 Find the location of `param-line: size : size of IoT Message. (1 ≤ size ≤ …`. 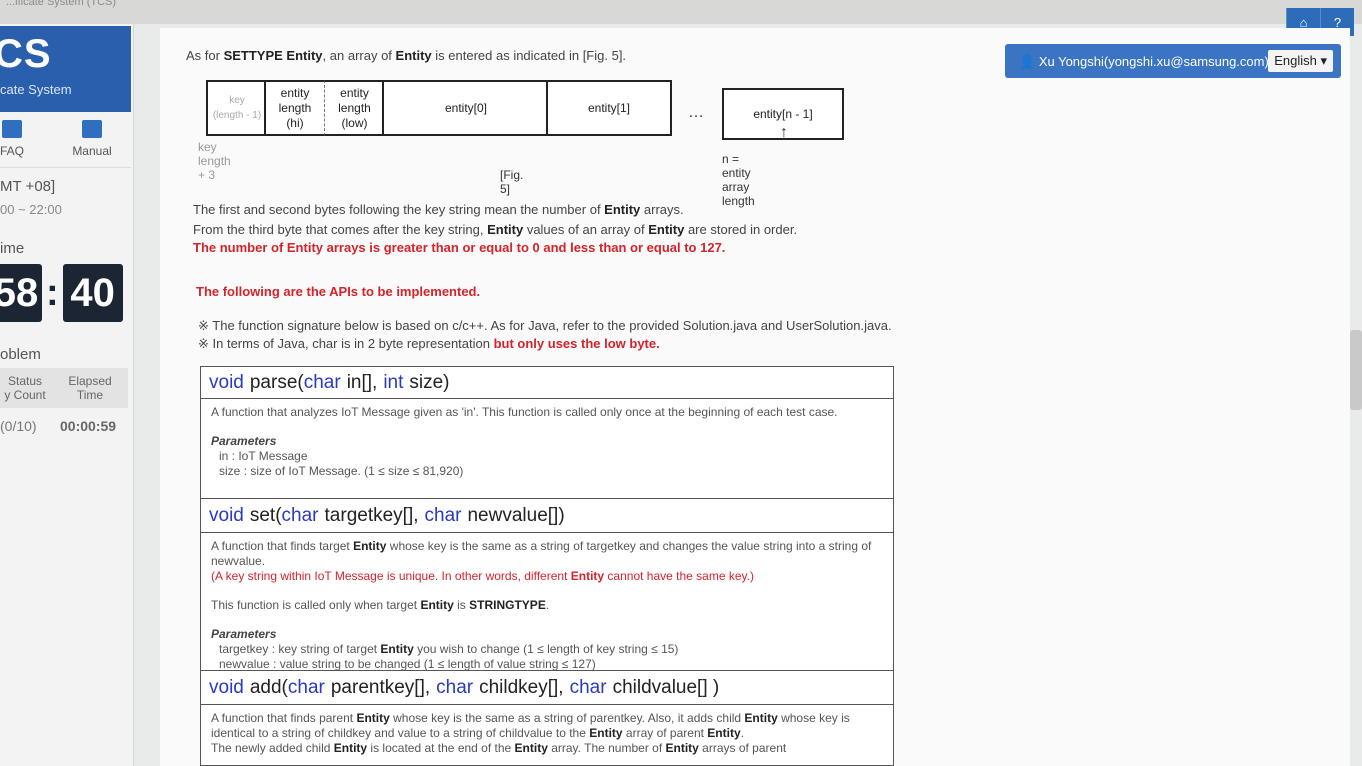

param-line: size : size of IoT Message. (1 ≤ size ≤ … is located at coordinates (341, 471).